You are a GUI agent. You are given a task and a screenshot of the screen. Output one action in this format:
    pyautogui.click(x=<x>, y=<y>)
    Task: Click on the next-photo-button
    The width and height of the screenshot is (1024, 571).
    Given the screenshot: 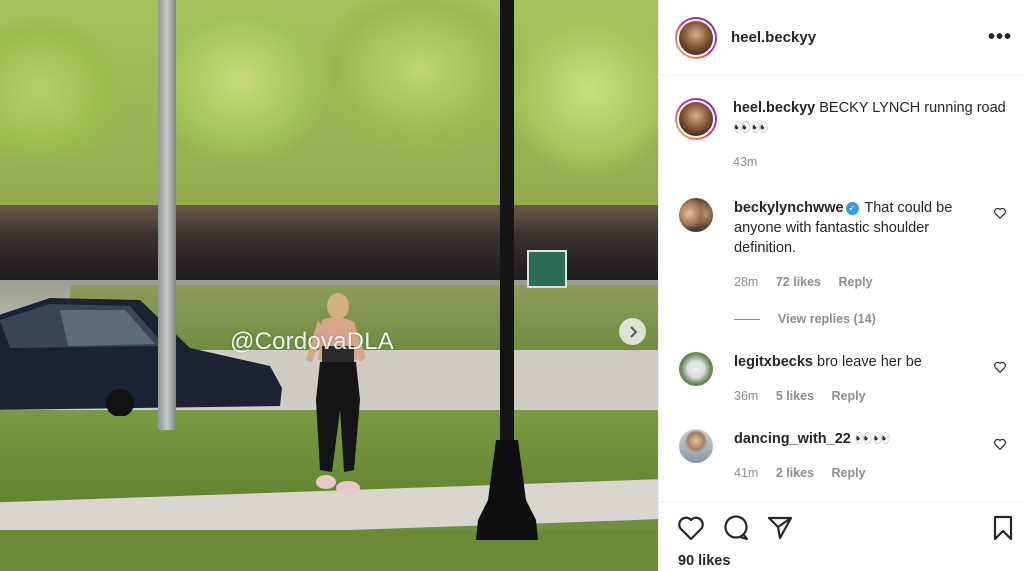 What is the action you would take?
    pyautogui.click(x=632, y=331)
    